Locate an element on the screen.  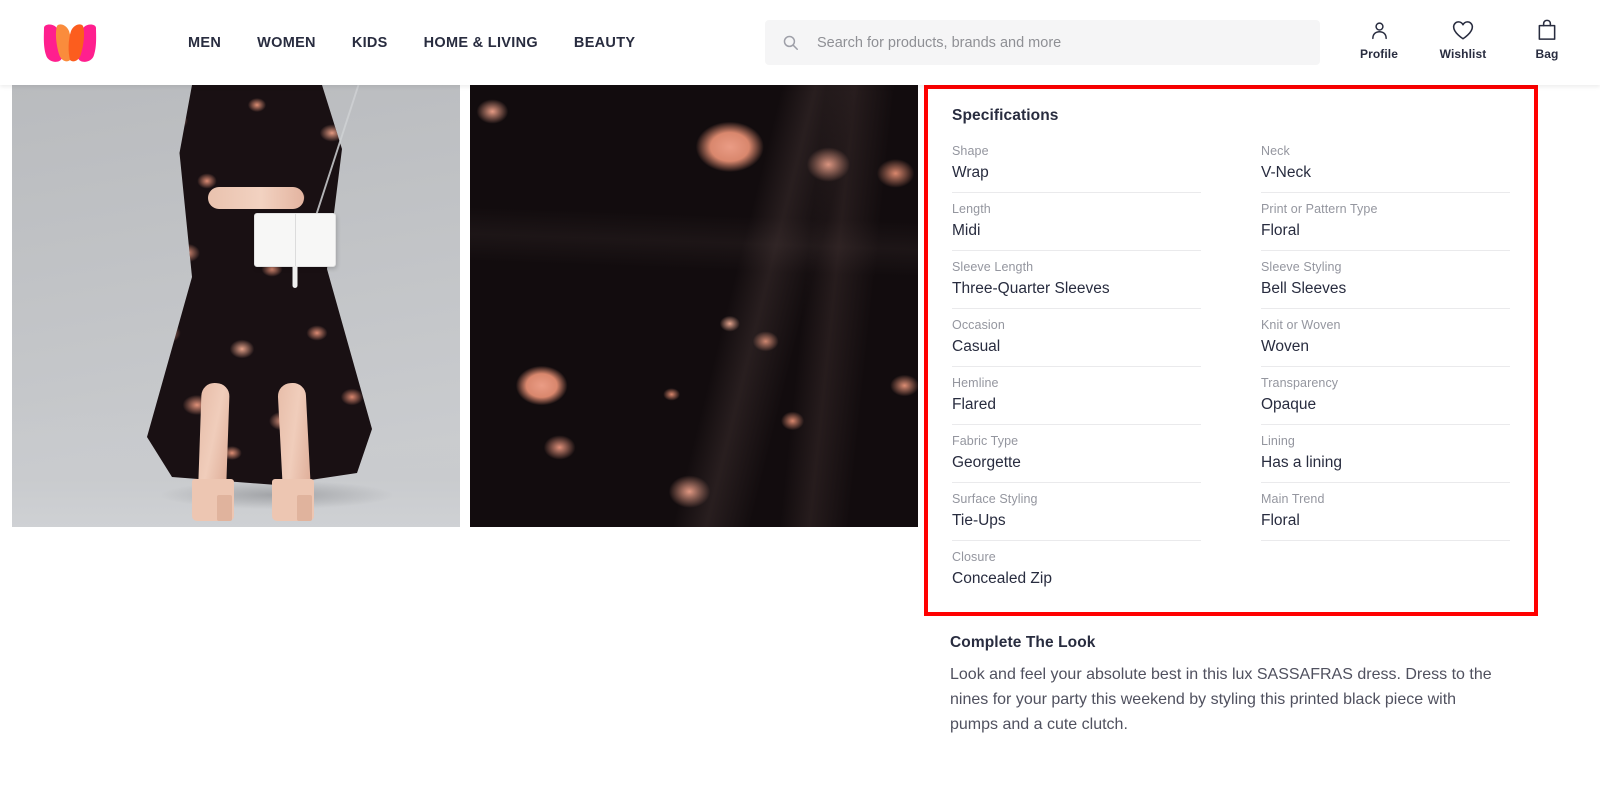
wishlist-heart-icon is located at coordinates (1463, 30).